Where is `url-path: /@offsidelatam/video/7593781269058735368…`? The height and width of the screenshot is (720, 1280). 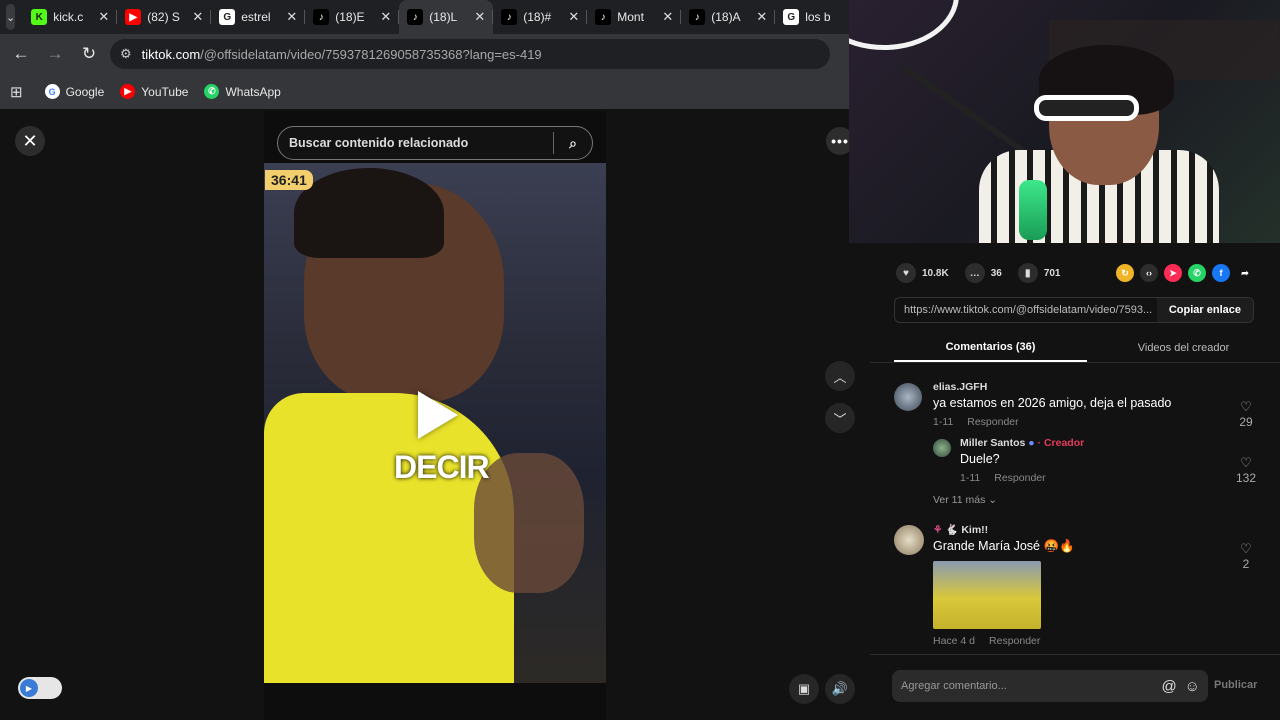 url-path: /@offsidelatam/video/7593781269058735368… is located at coordinates (371, 54).